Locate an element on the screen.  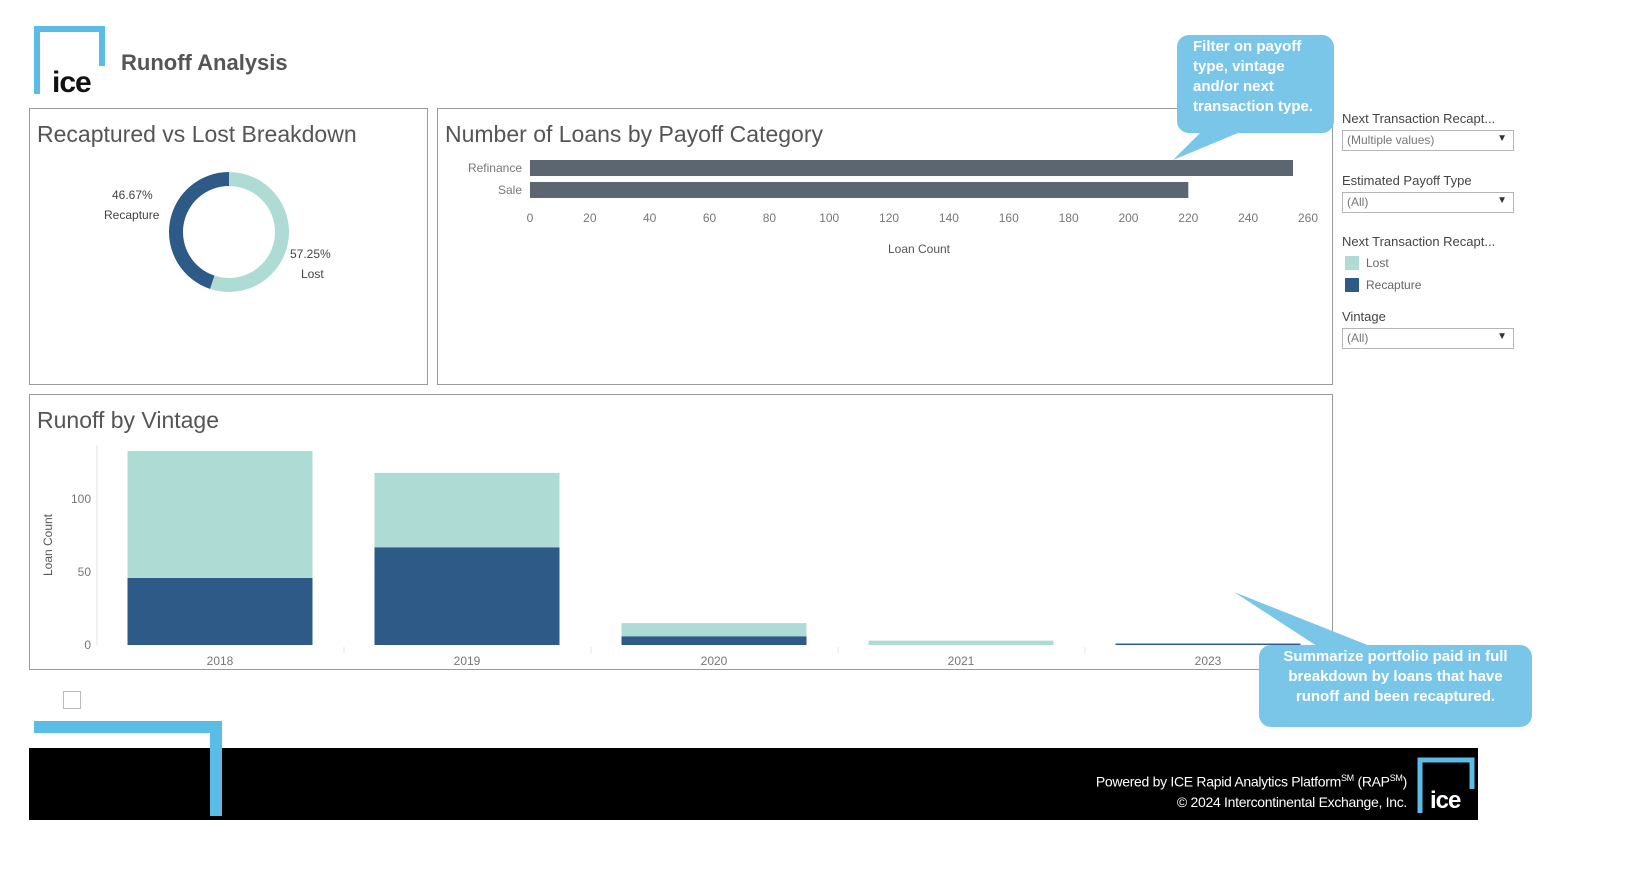
header-logo: ice is located at coordinates (70, 62).